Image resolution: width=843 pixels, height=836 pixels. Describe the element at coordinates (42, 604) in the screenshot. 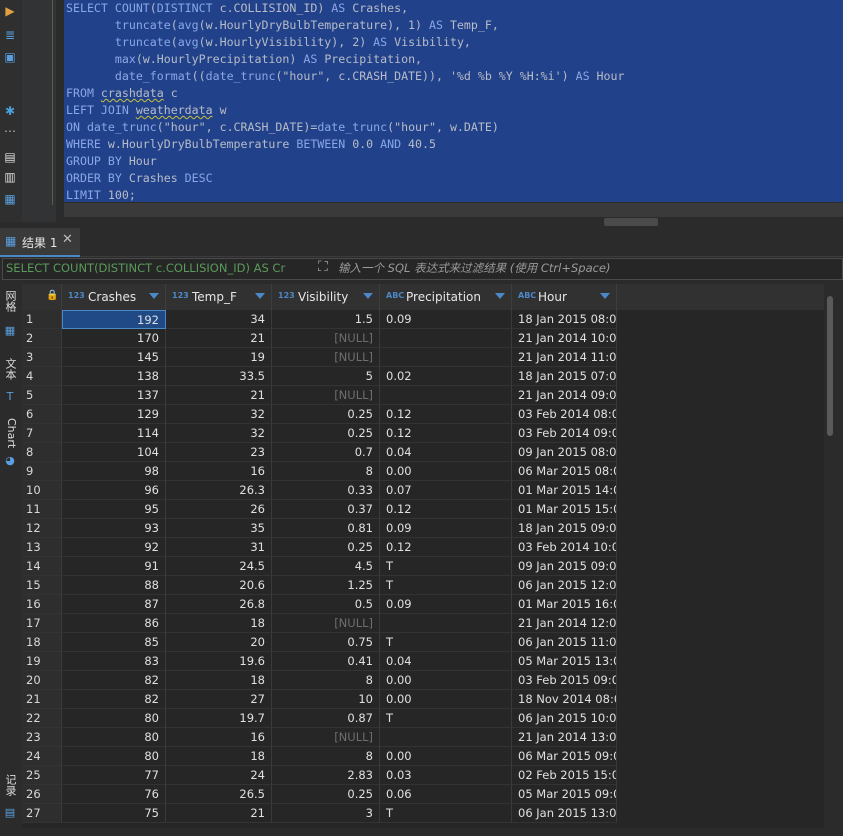

I see `row-number: 16` at that location.